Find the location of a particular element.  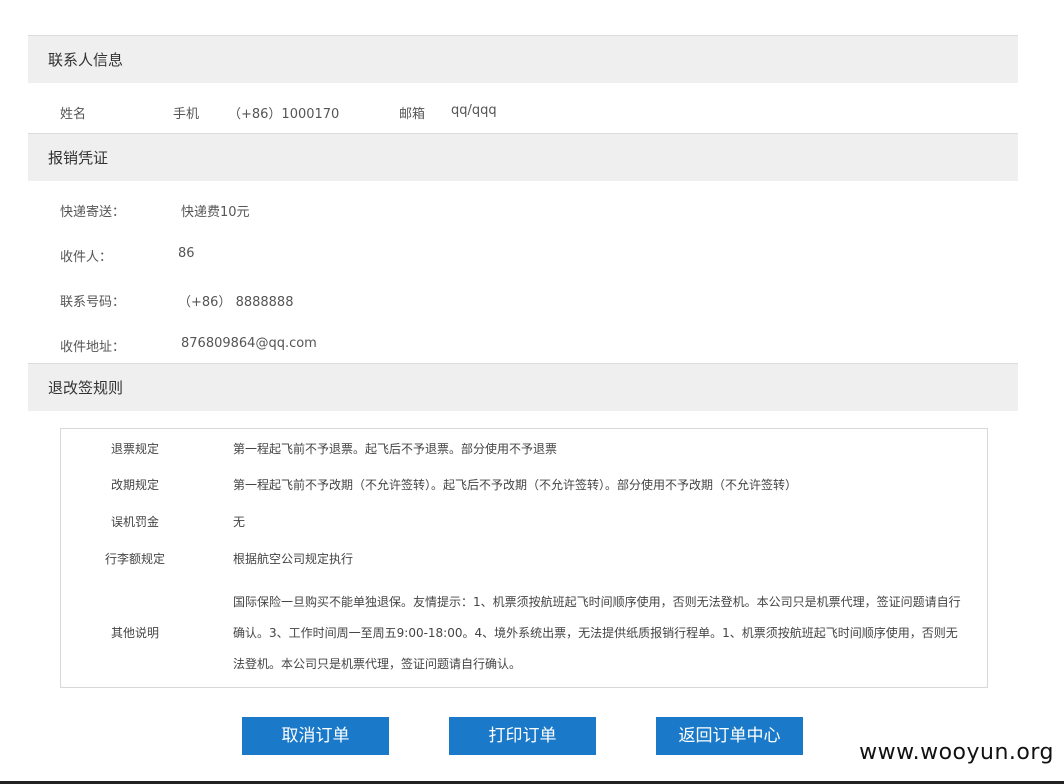

rules-section-title: 退改签规则 is located at coordinates (86, 388).